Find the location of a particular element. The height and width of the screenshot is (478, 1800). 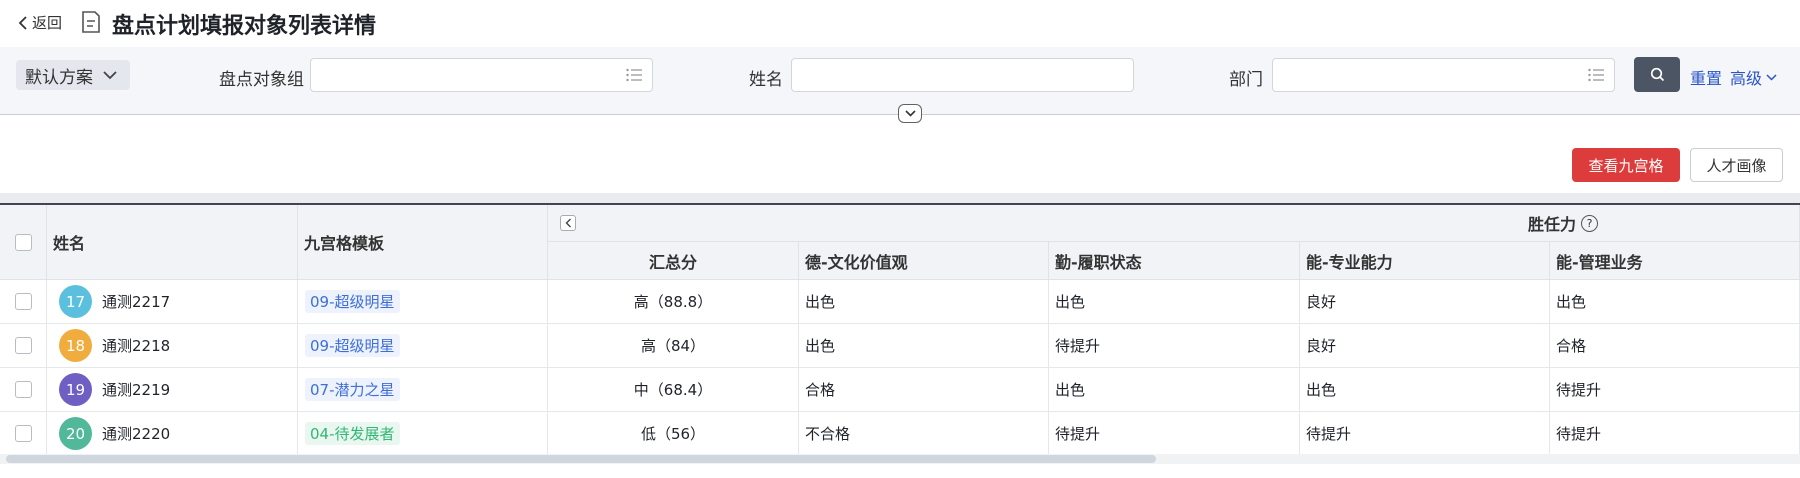

header-de: 德-文化价值观 is located at coordinates (924, 261).